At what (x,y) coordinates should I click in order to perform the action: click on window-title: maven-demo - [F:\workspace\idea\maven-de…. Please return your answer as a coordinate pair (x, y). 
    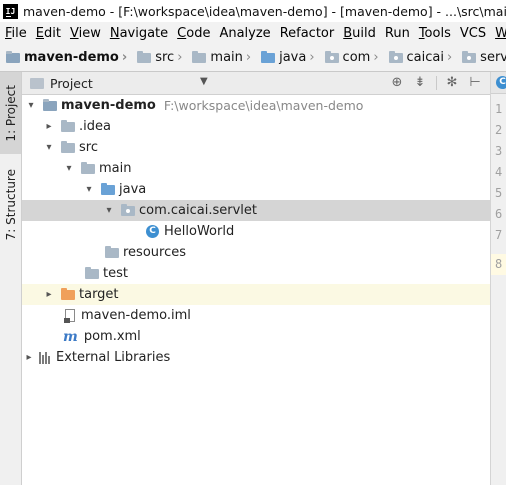
    Looking at the image, I should click on (264, 11).